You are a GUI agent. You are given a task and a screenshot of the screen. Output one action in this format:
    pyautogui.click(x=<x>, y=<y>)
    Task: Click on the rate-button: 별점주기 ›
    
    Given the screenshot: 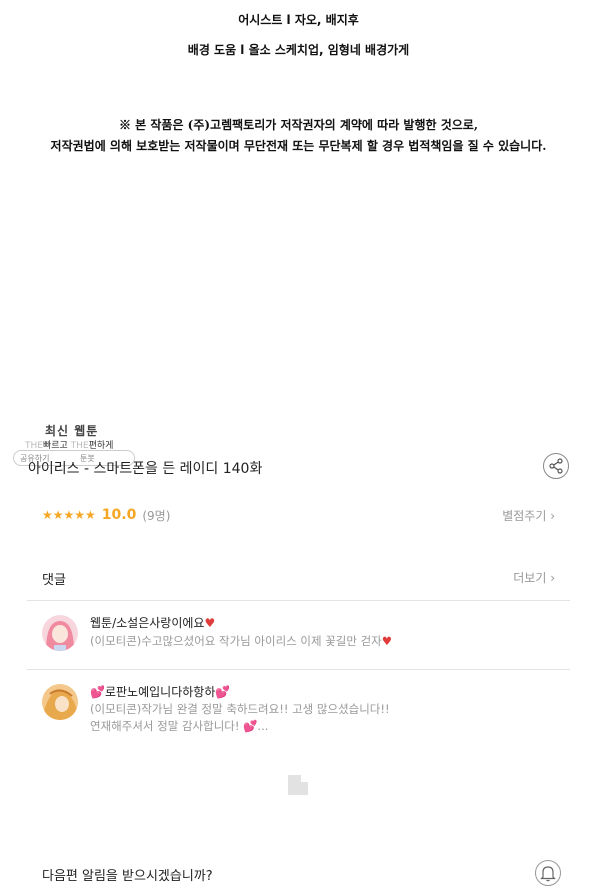 What is the action you would take?
    pyautogui.click(x=528, y=515)
    